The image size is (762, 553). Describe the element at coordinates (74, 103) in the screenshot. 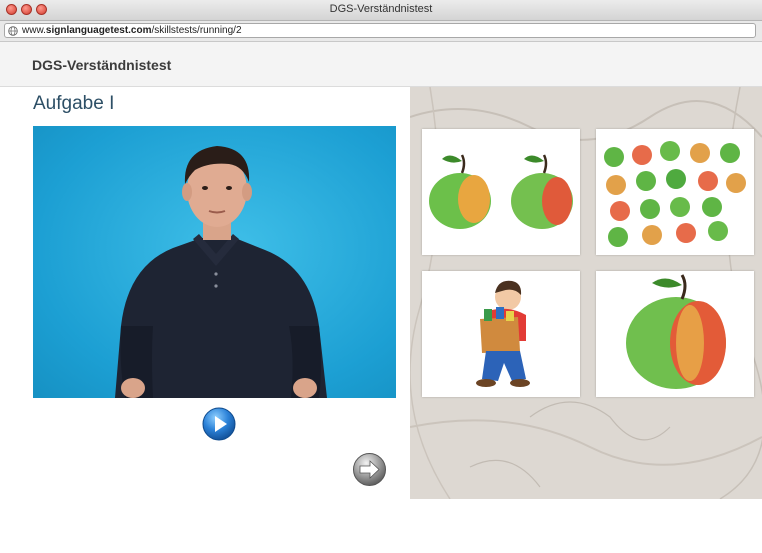

I see `task-heading: Aufgabe I` at that location.